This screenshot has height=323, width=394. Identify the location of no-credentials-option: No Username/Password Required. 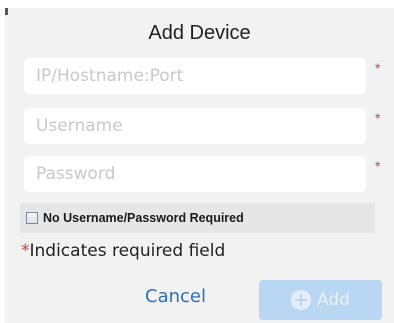
(197, 218).